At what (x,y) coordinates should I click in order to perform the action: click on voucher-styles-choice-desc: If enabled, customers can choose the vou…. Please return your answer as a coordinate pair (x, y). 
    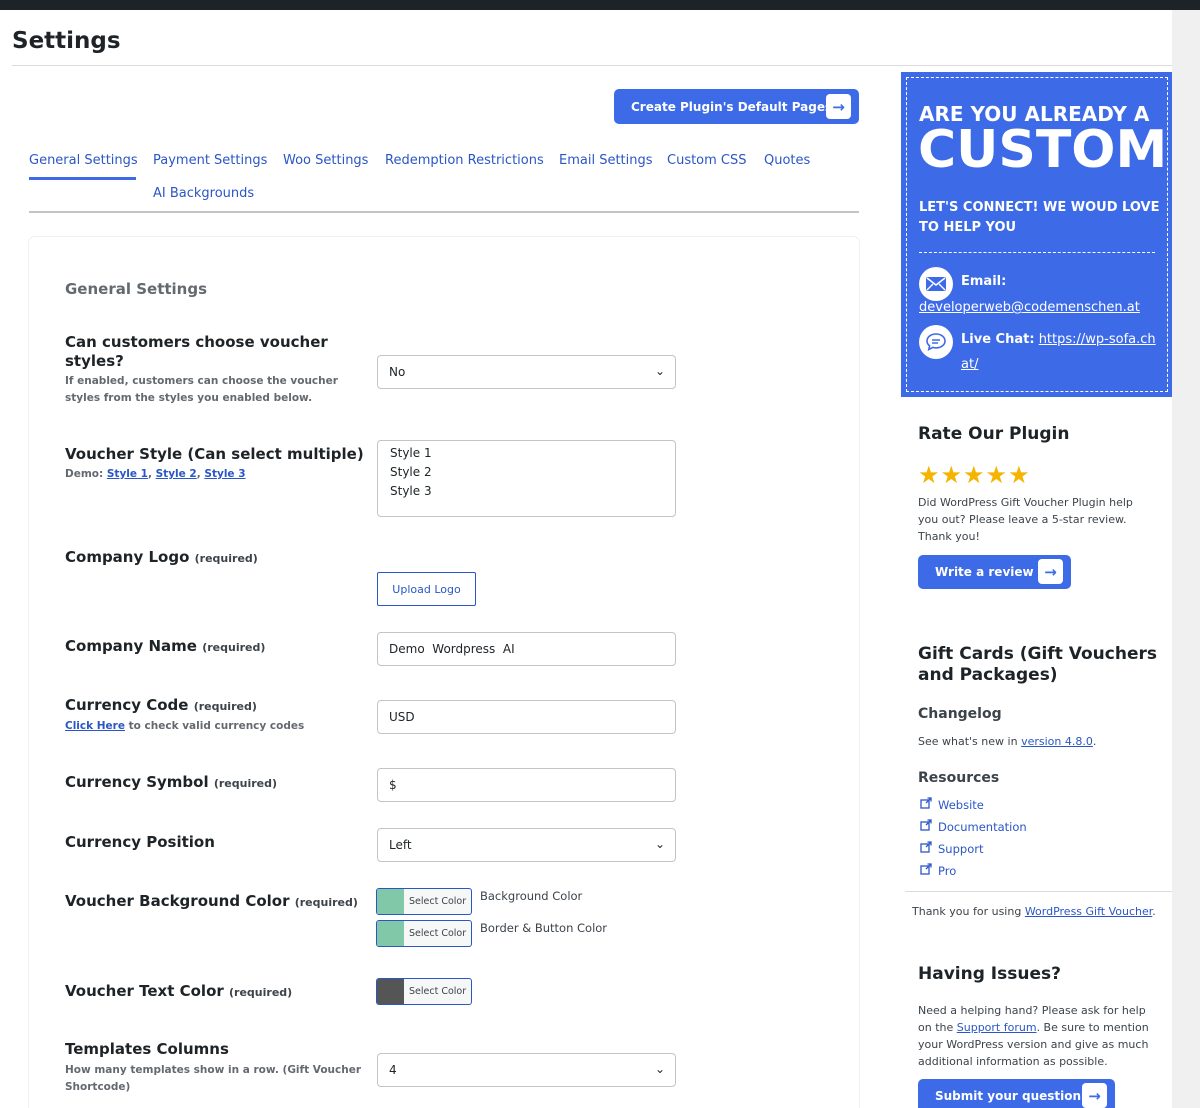
    Looking at the image, I should click on (201, 390).